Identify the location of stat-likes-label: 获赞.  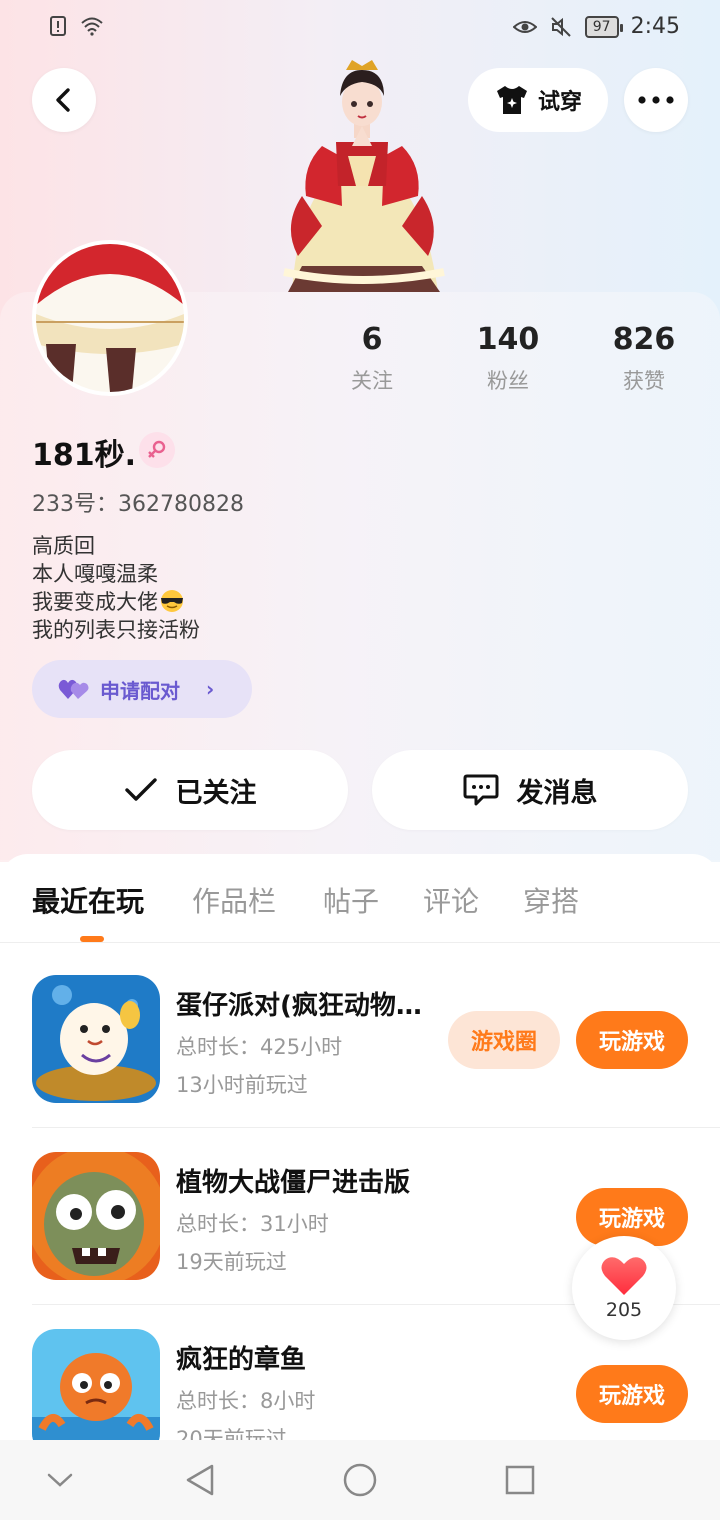
(644, 381).